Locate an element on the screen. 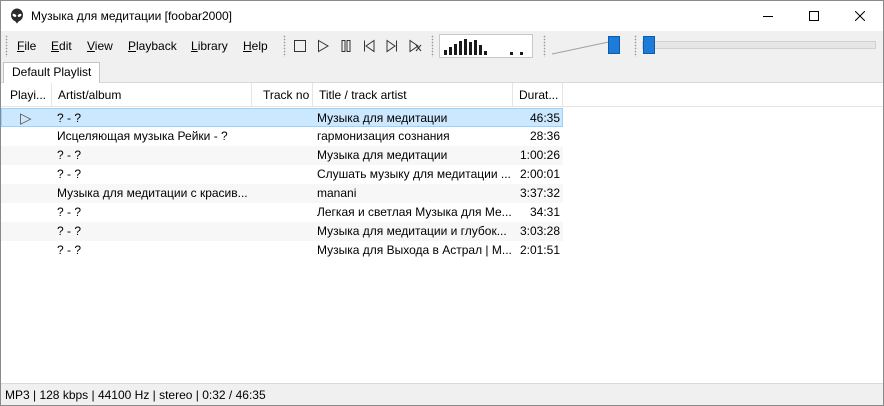  previous-icon is located at coordinates (369, 46).